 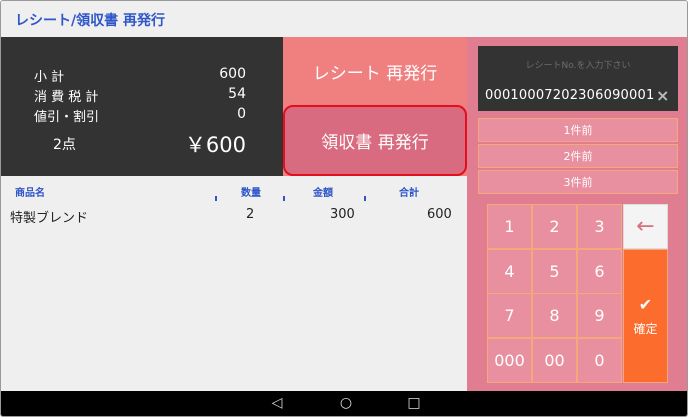 I want to click on row-total: 600, so click(x=439, y=214).